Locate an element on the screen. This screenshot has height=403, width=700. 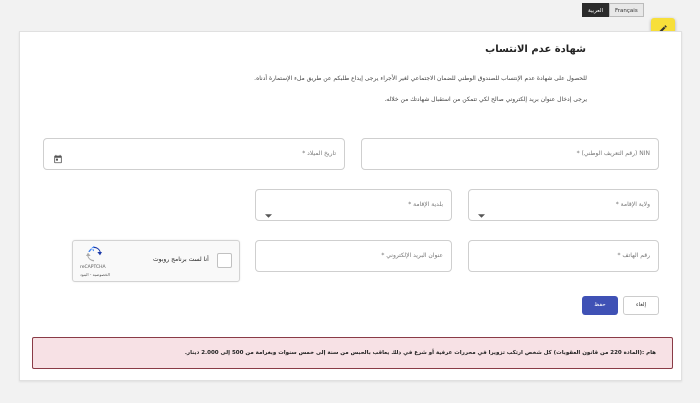
calendar-icon is located at coordinates (58, 158).